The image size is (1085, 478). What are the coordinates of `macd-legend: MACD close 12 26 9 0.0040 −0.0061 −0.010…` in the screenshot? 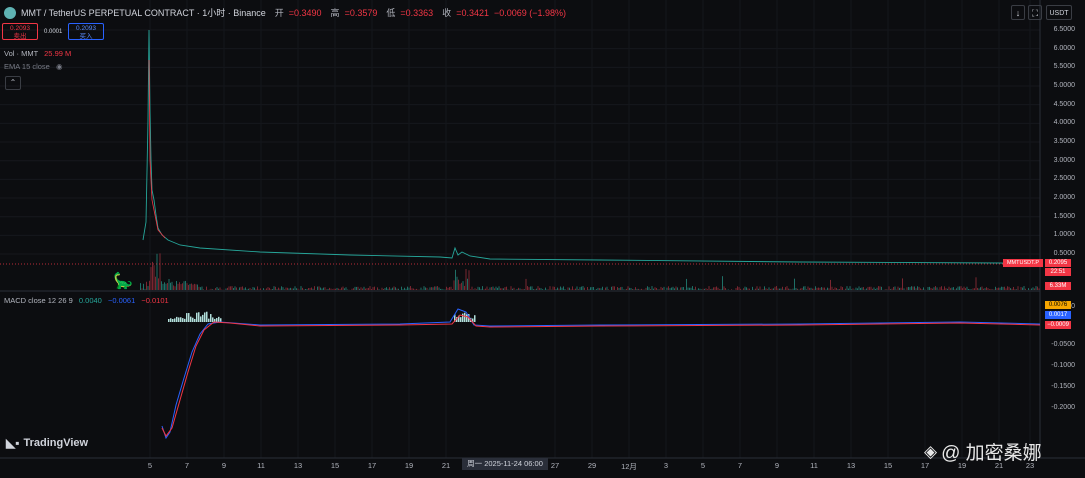 It's located at (86, 300).